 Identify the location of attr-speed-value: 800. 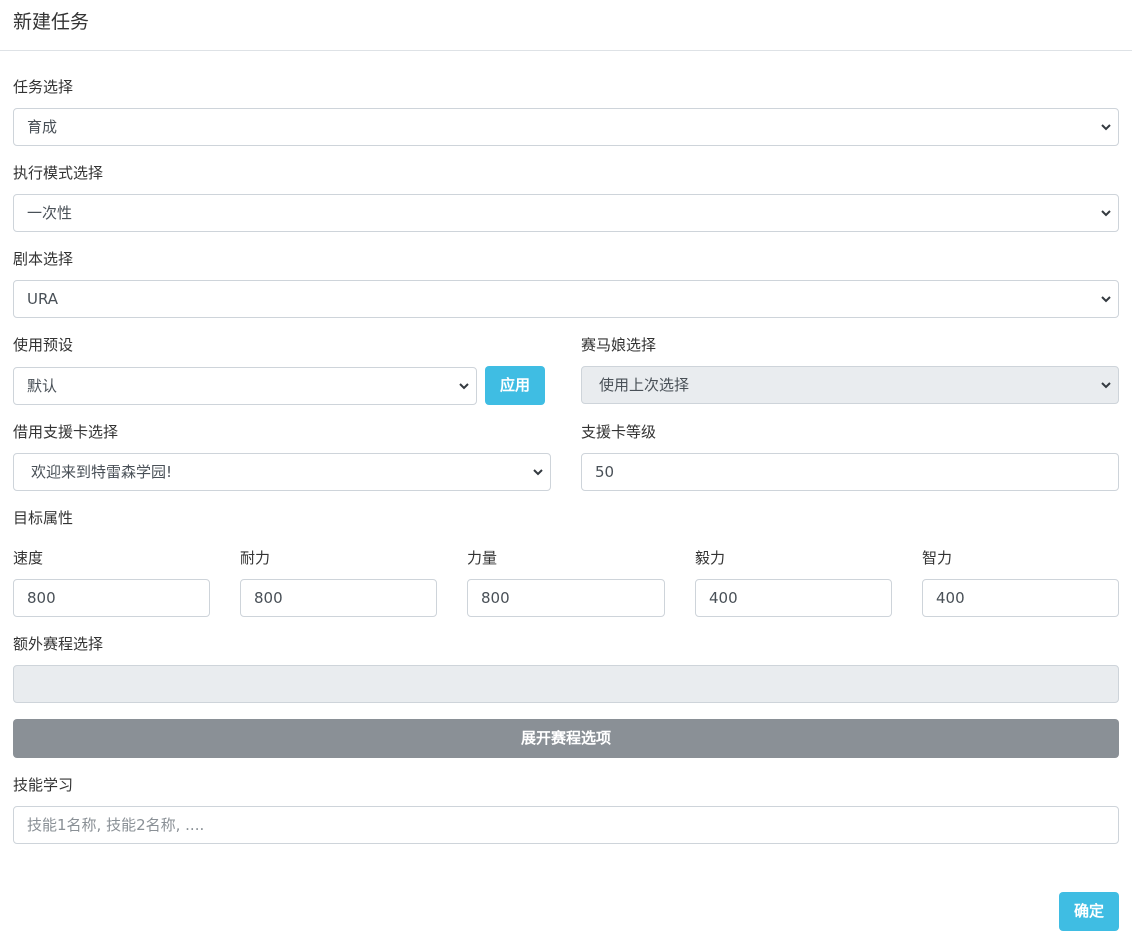
(41, 598).